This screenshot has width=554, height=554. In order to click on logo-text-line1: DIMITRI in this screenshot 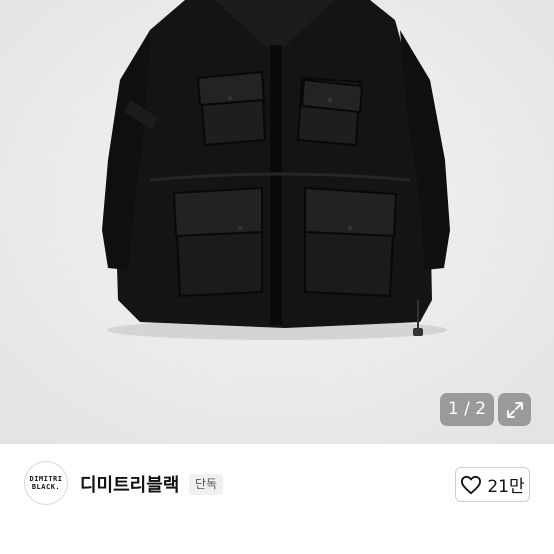, I will do `click(46, 479)`.